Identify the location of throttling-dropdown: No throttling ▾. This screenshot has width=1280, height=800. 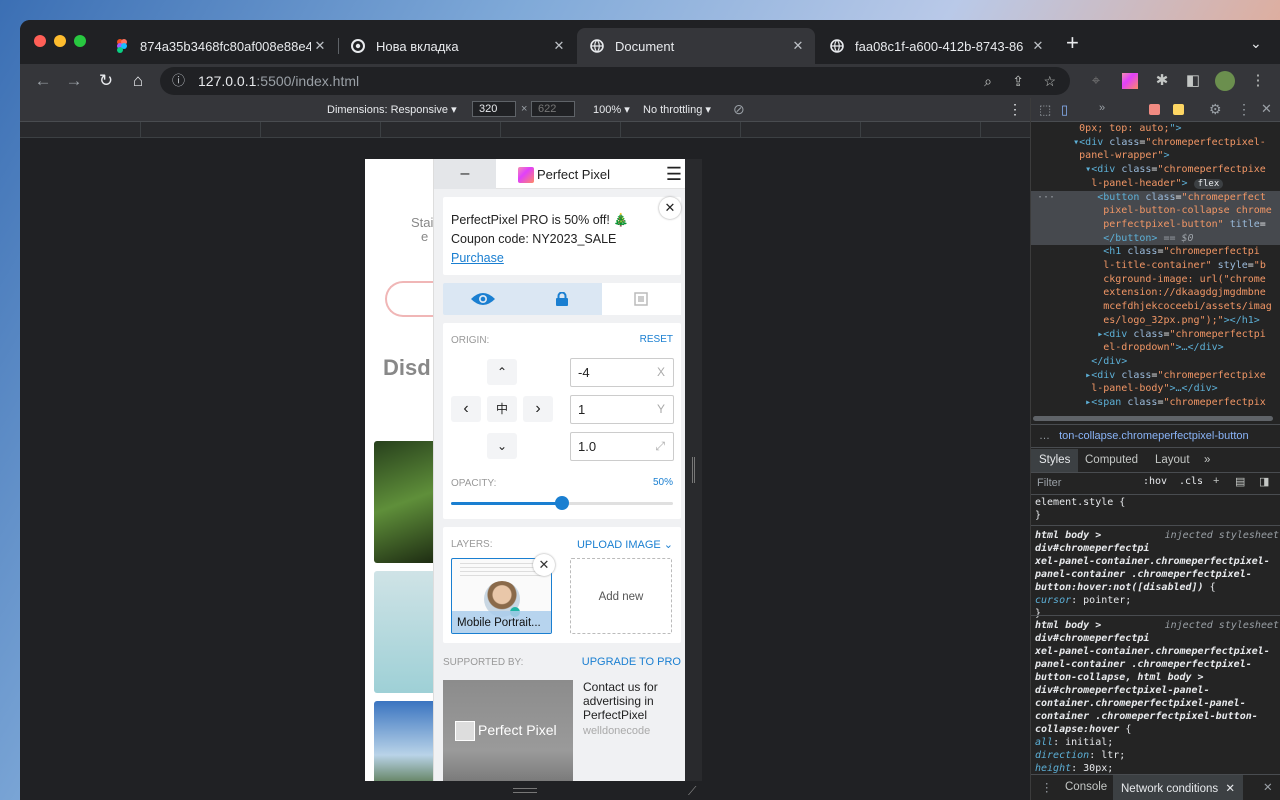
(677, 109).